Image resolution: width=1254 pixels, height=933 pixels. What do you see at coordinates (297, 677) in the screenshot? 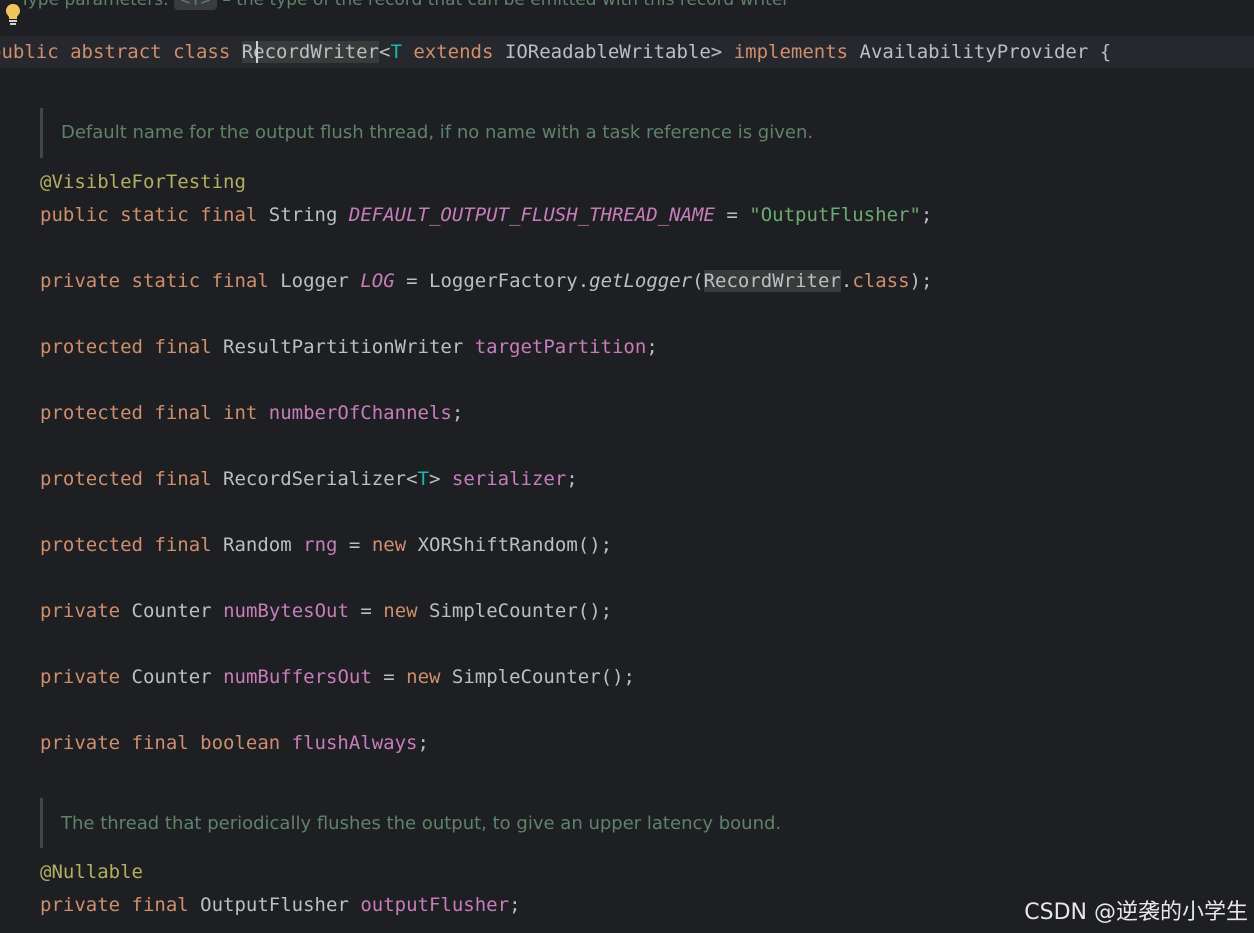
I see `field-name: numBuffersOut` at bounding box center [297, 677].